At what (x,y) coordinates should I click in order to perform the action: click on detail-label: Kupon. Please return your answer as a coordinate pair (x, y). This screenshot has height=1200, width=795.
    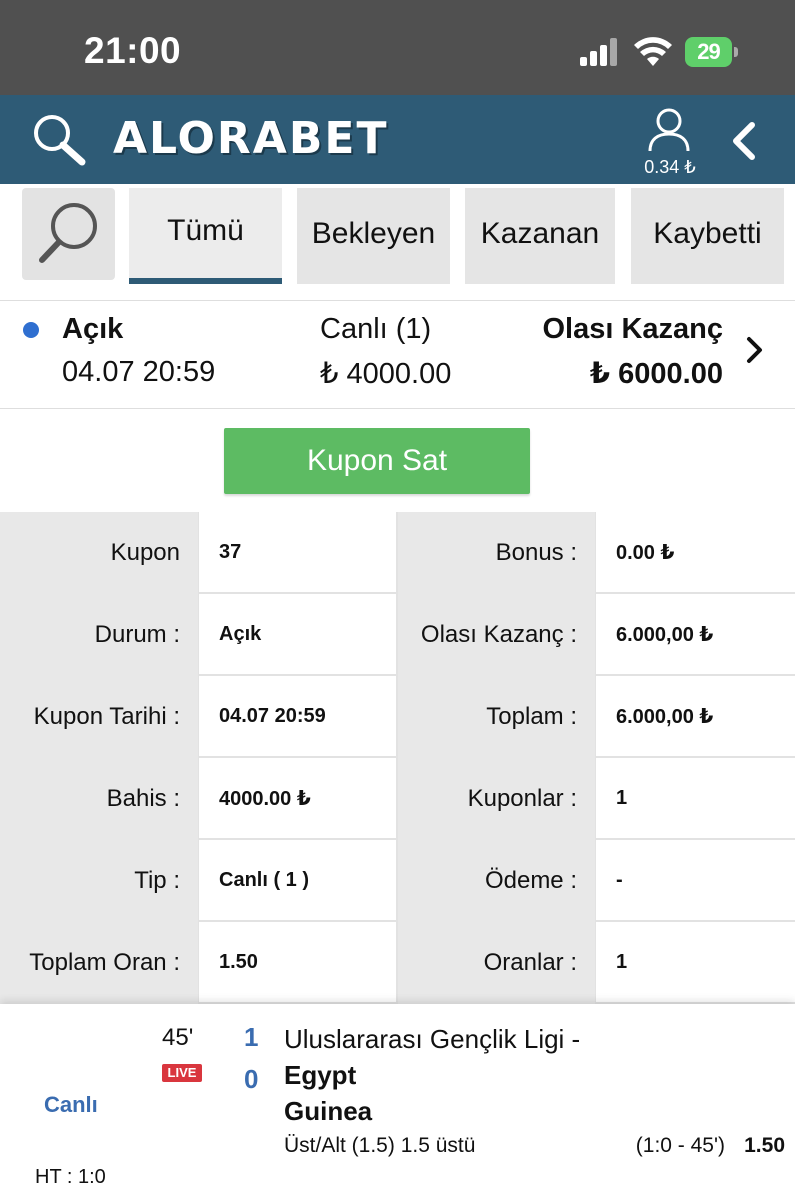
    Looking at the image, I should click on (99, 553).